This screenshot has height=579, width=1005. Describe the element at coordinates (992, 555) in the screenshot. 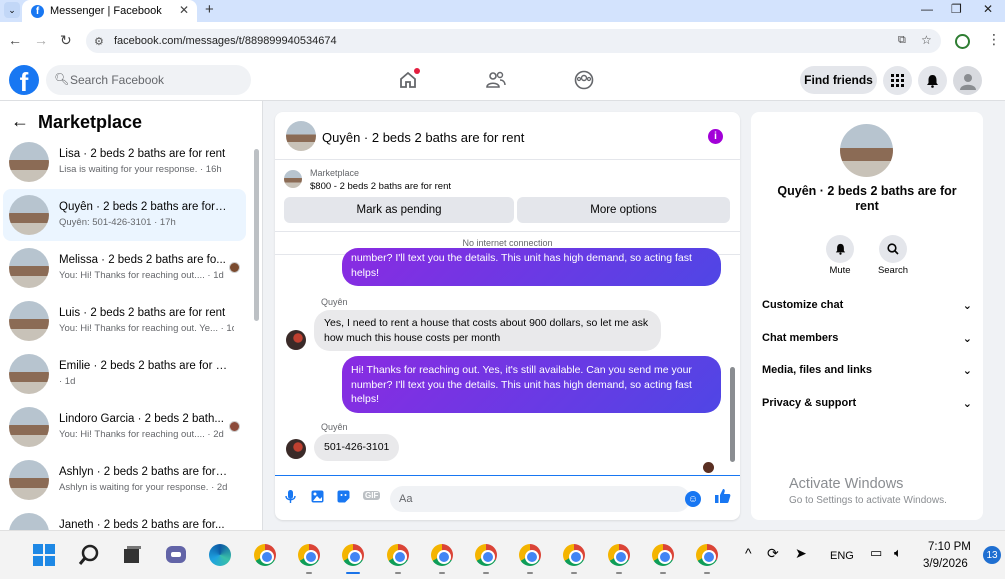

I see `notification-count-badge: 13` at that location.